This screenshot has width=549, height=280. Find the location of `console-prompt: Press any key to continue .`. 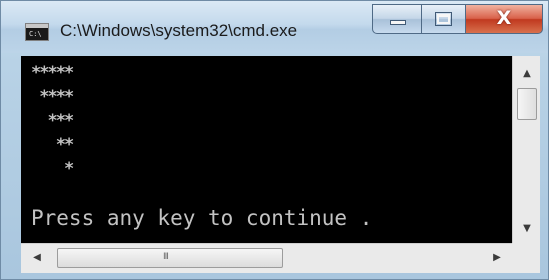

console-prompt: Press any key to continue . is located at coordinates (202, 218).